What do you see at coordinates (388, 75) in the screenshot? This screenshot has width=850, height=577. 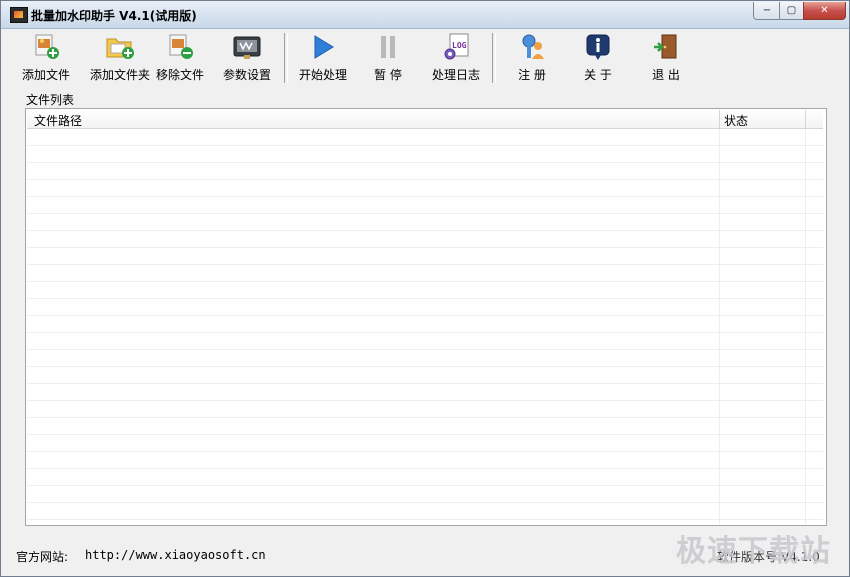 I see `pause-label: 暂 停` at bounding box center [388, 75].